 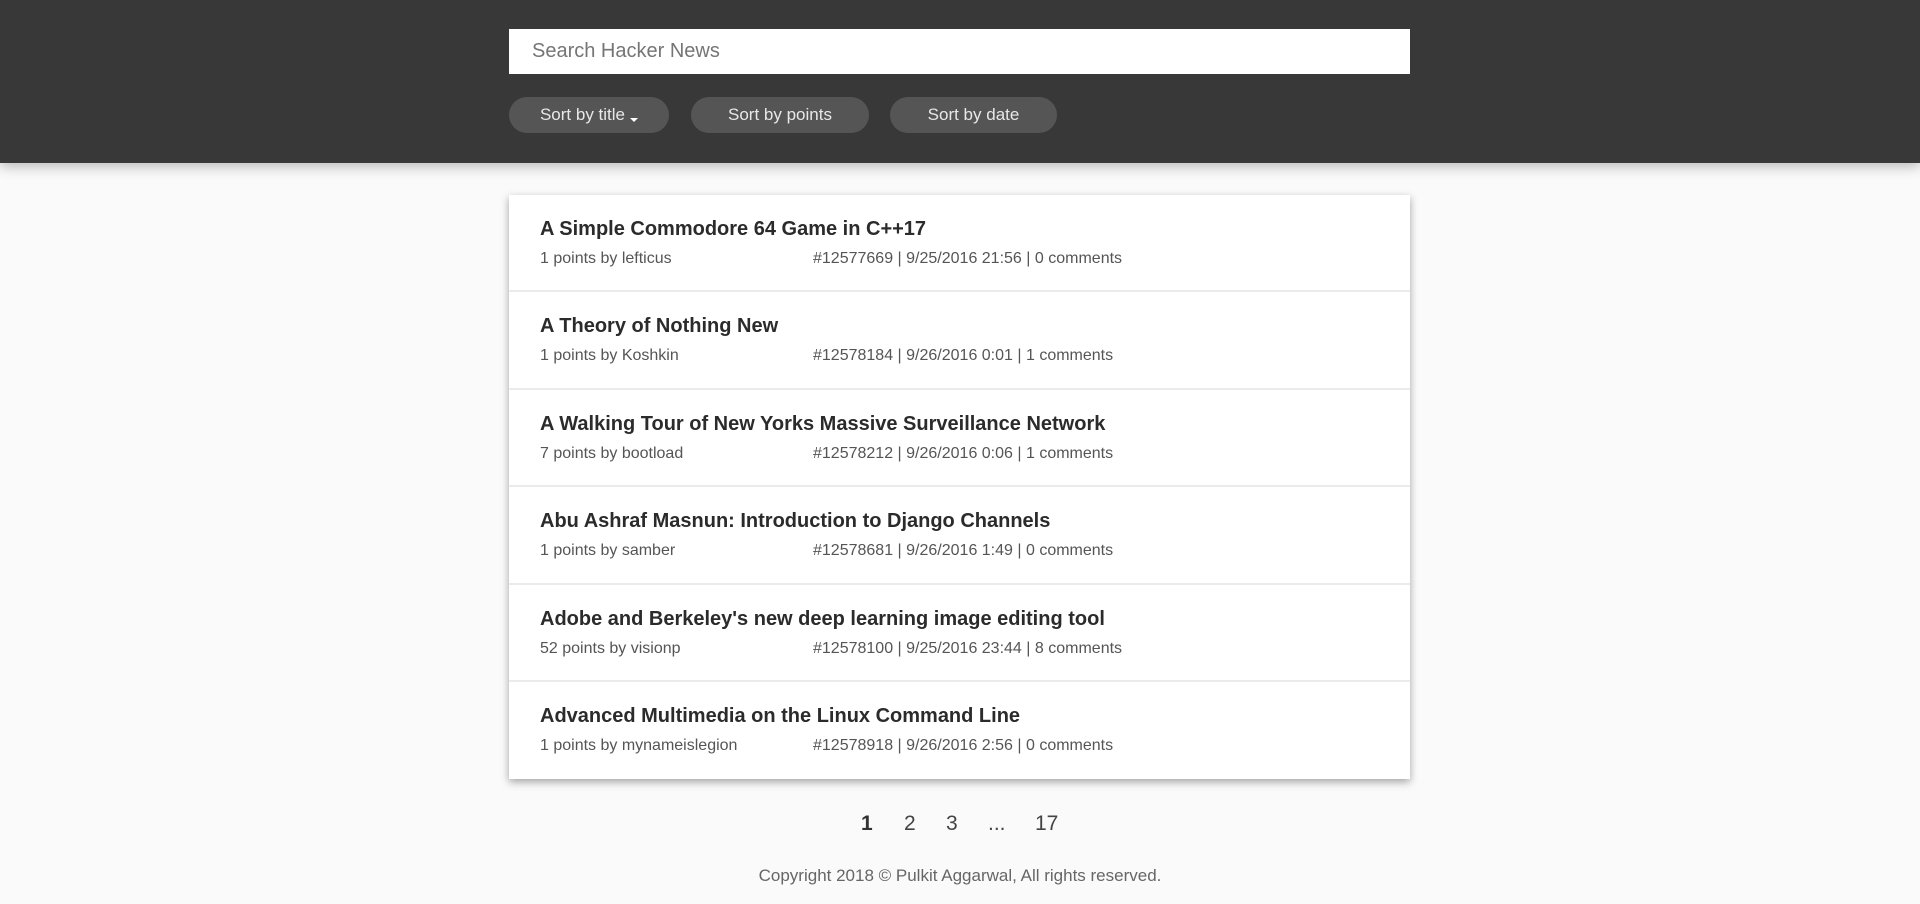 I want to click on sort-by-title-button: Sort by title, so click(x=589, y=115).